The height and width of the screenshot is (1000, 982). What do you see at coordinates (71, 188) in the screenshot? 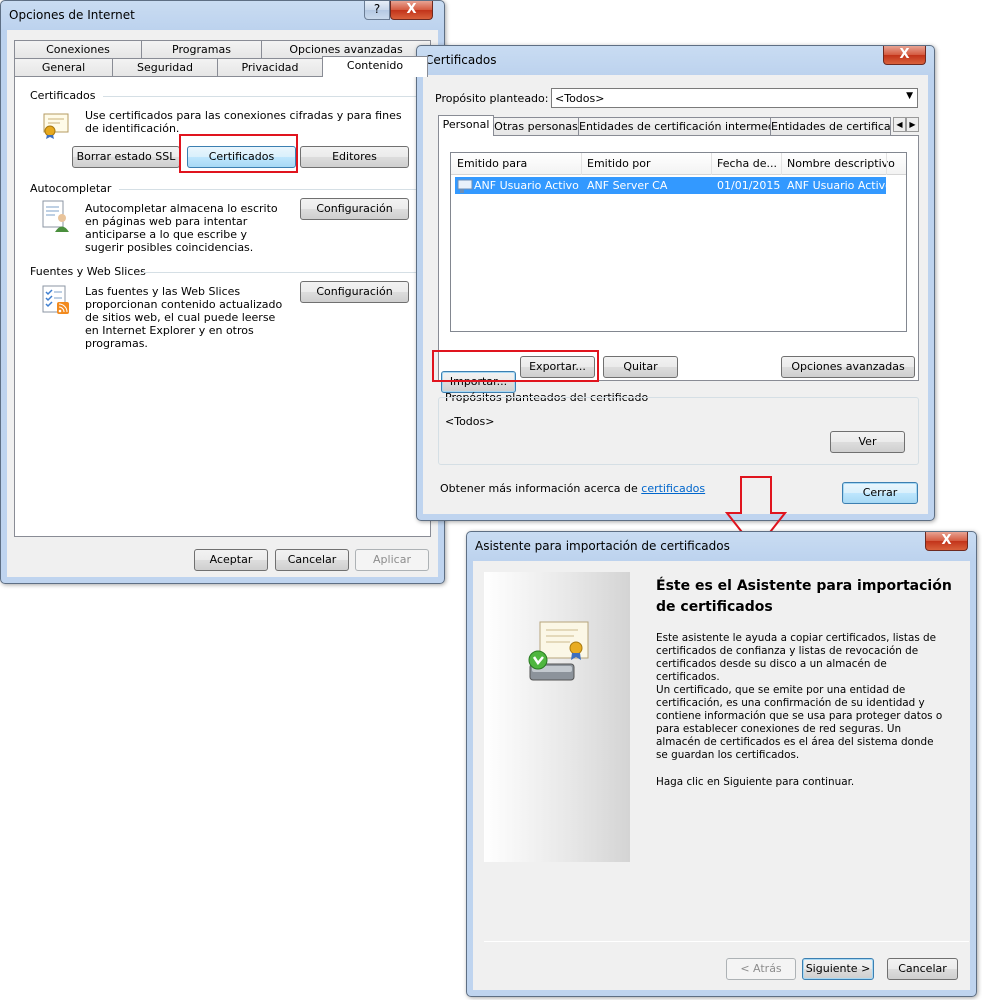
I see `autocompletar-group-label: Autocompletar` at bounding box center [71, 188].